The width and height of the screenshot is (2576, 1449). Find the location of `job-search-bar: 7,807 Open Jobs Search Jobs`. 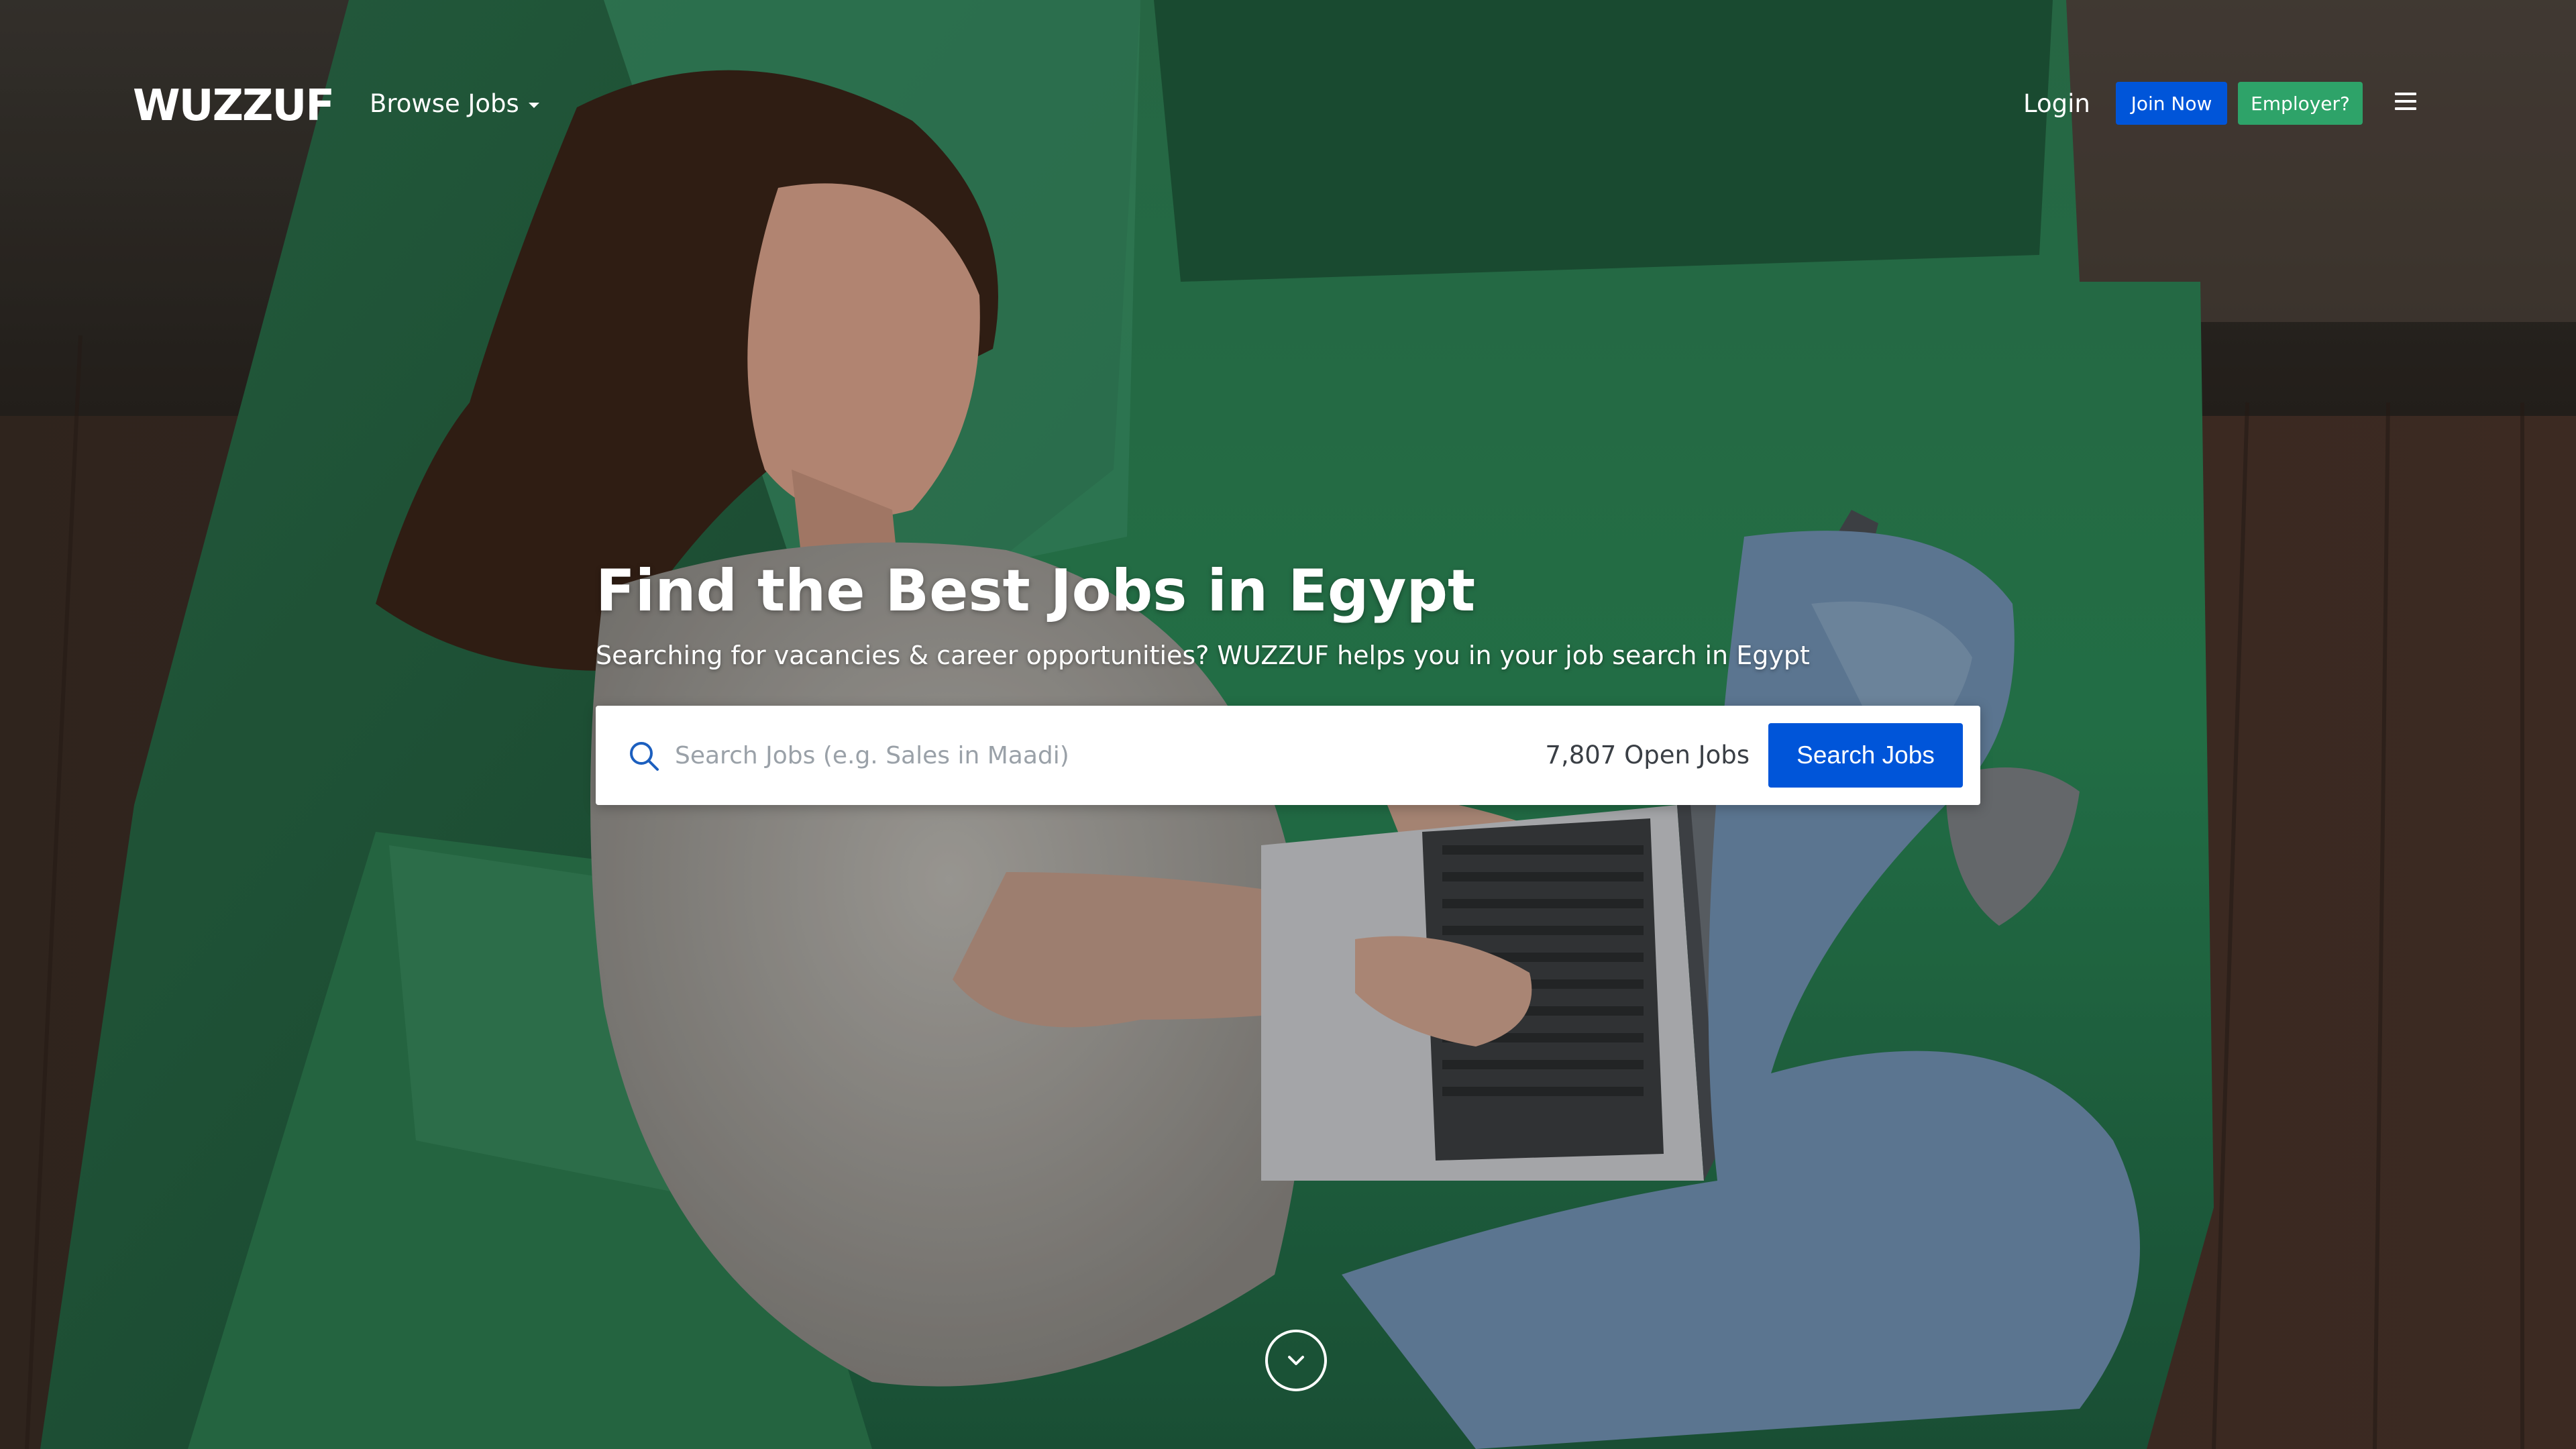

job-search-bar: 7,807 Open Jobs Search Jobs is located at coordinates (1288, 755).